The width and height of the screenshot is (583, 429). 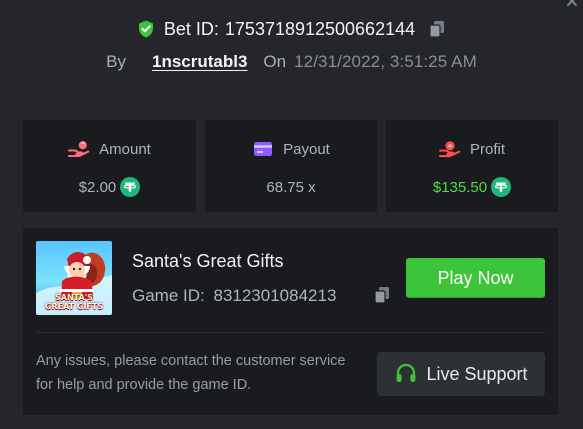 I want to click on thumbnail-logo-text: SANTA'S GREAT GIFTS, so click(x=74, y=302).